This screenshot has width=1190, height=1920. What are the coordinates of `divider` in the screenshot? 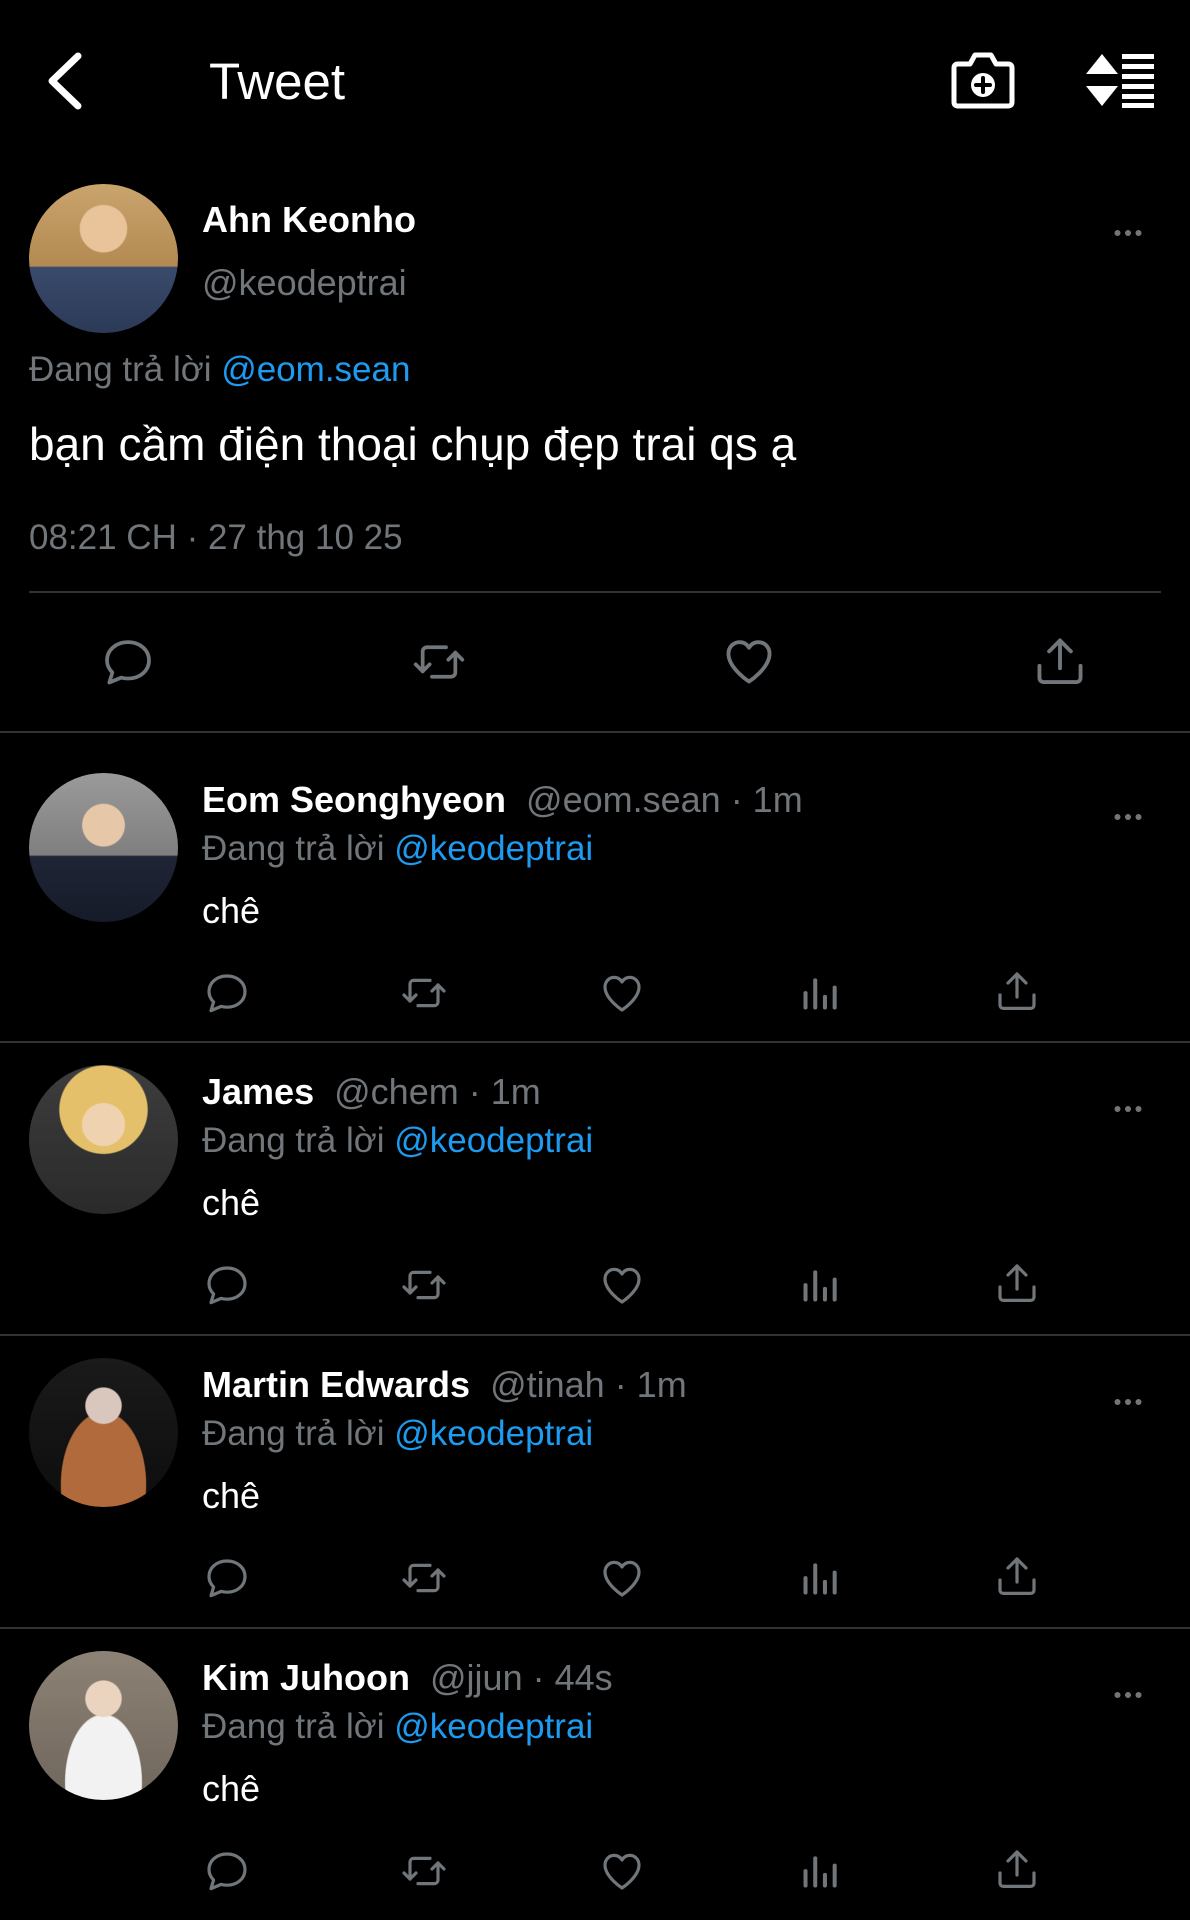 It's located at (595, 592).